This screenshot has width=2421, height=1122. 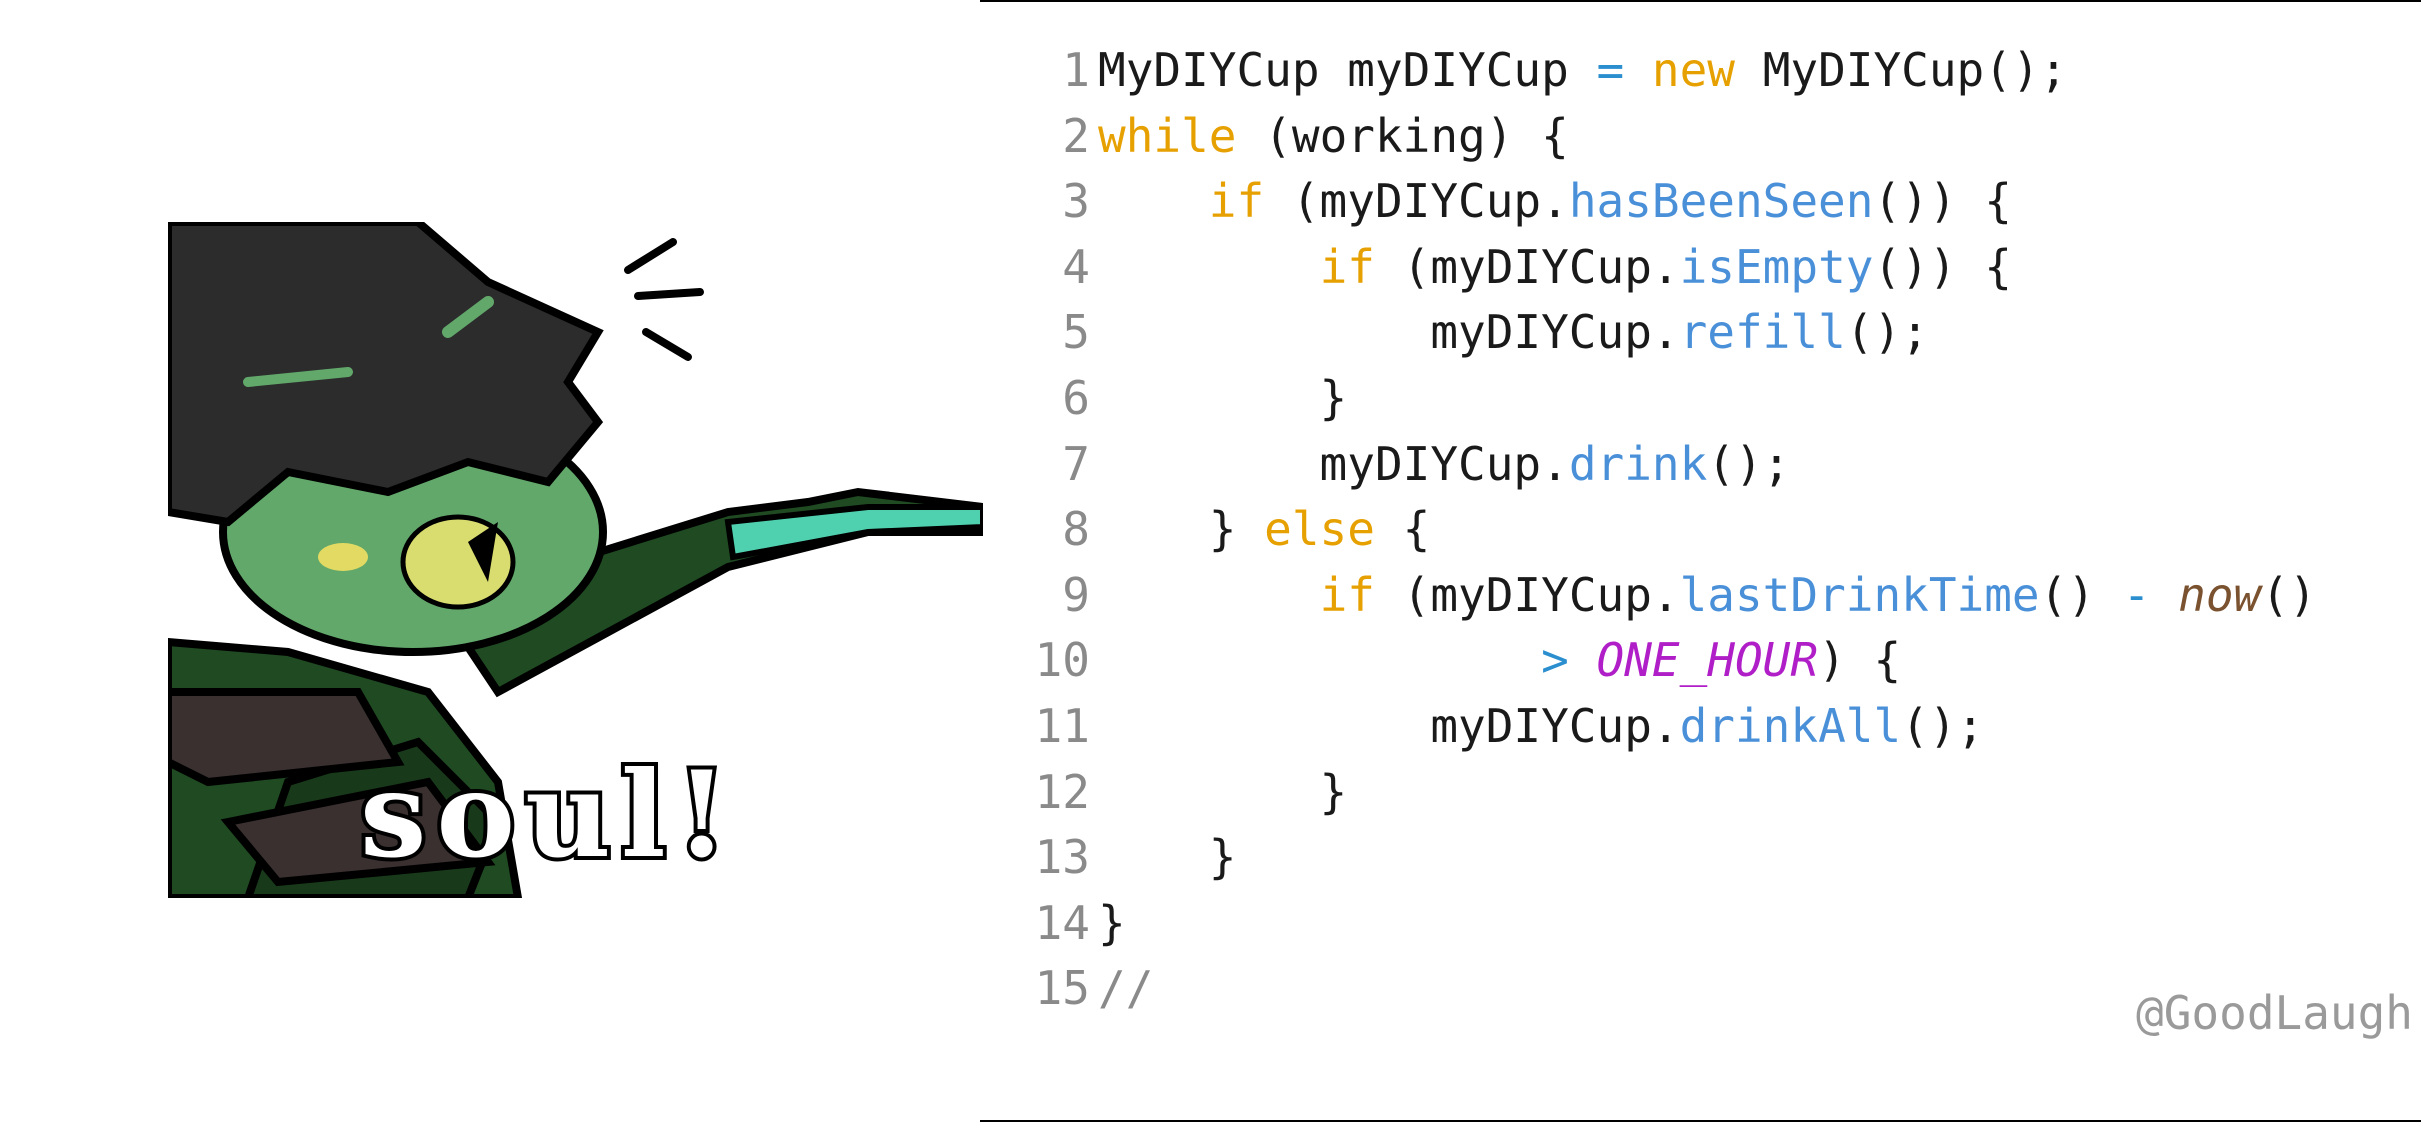 I want to click on code-token: isEmpty, so click(x=1776, y=266).